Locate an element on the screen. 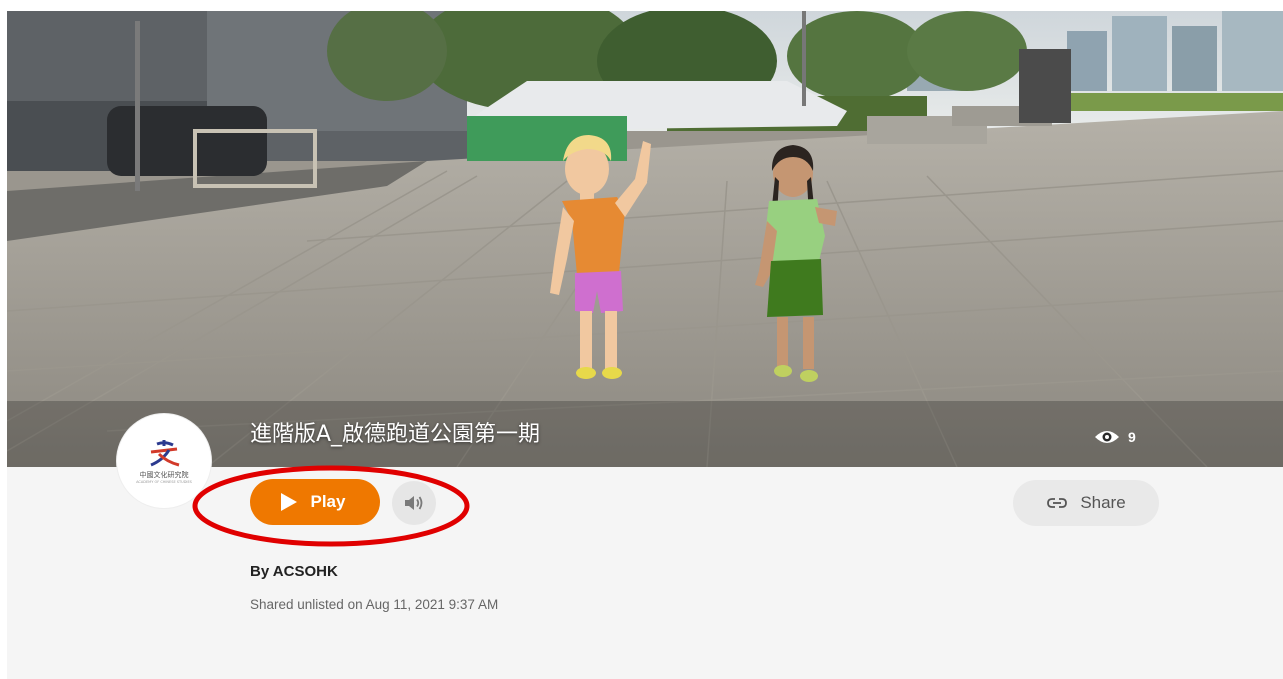  experience-title: 進階版A_啟德跑道公園第一期 is located at coordinates (395, 434).